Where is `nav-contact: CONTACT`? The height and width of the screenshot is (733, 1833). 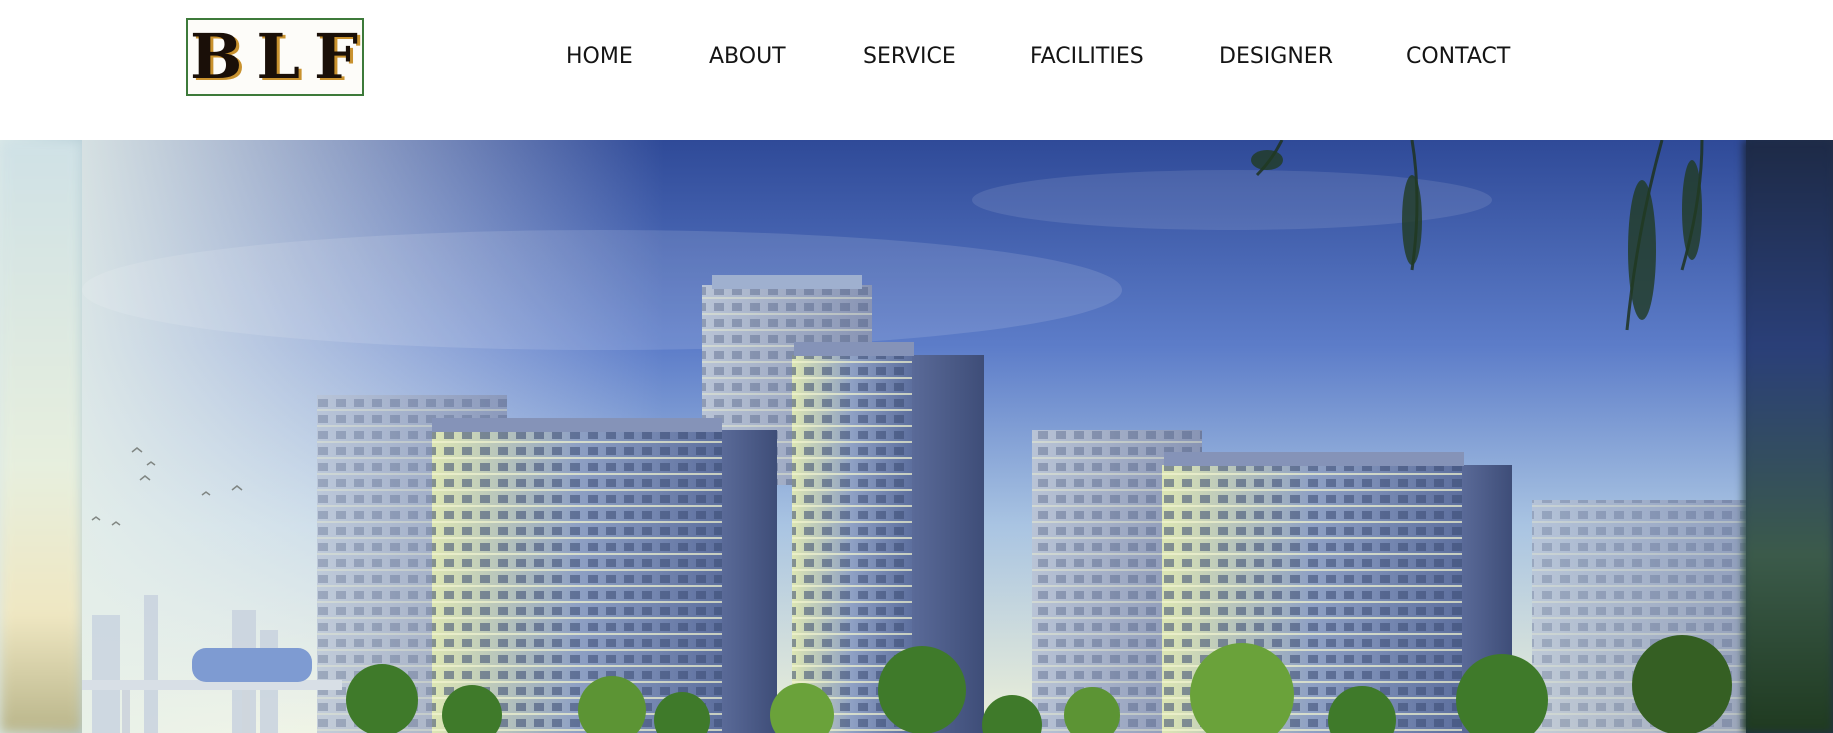
nav-contact: CONTACT is located at coordinates (1458, 56).